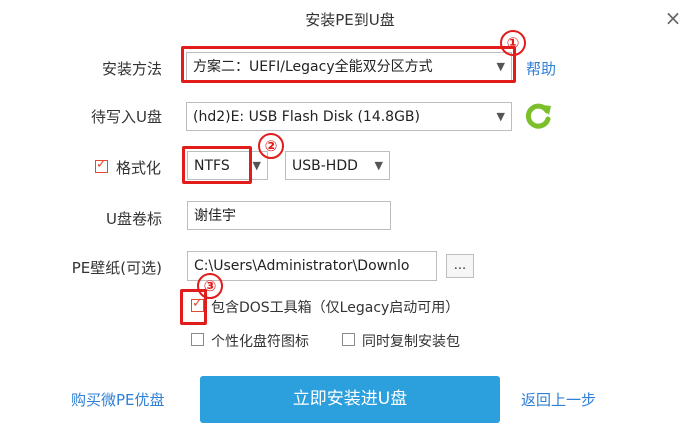 This screenshot has height=438, width=700. Describe the element at coordinates (348, 339) in the screenshot. I see `copy-installer-checkbox` at that location.